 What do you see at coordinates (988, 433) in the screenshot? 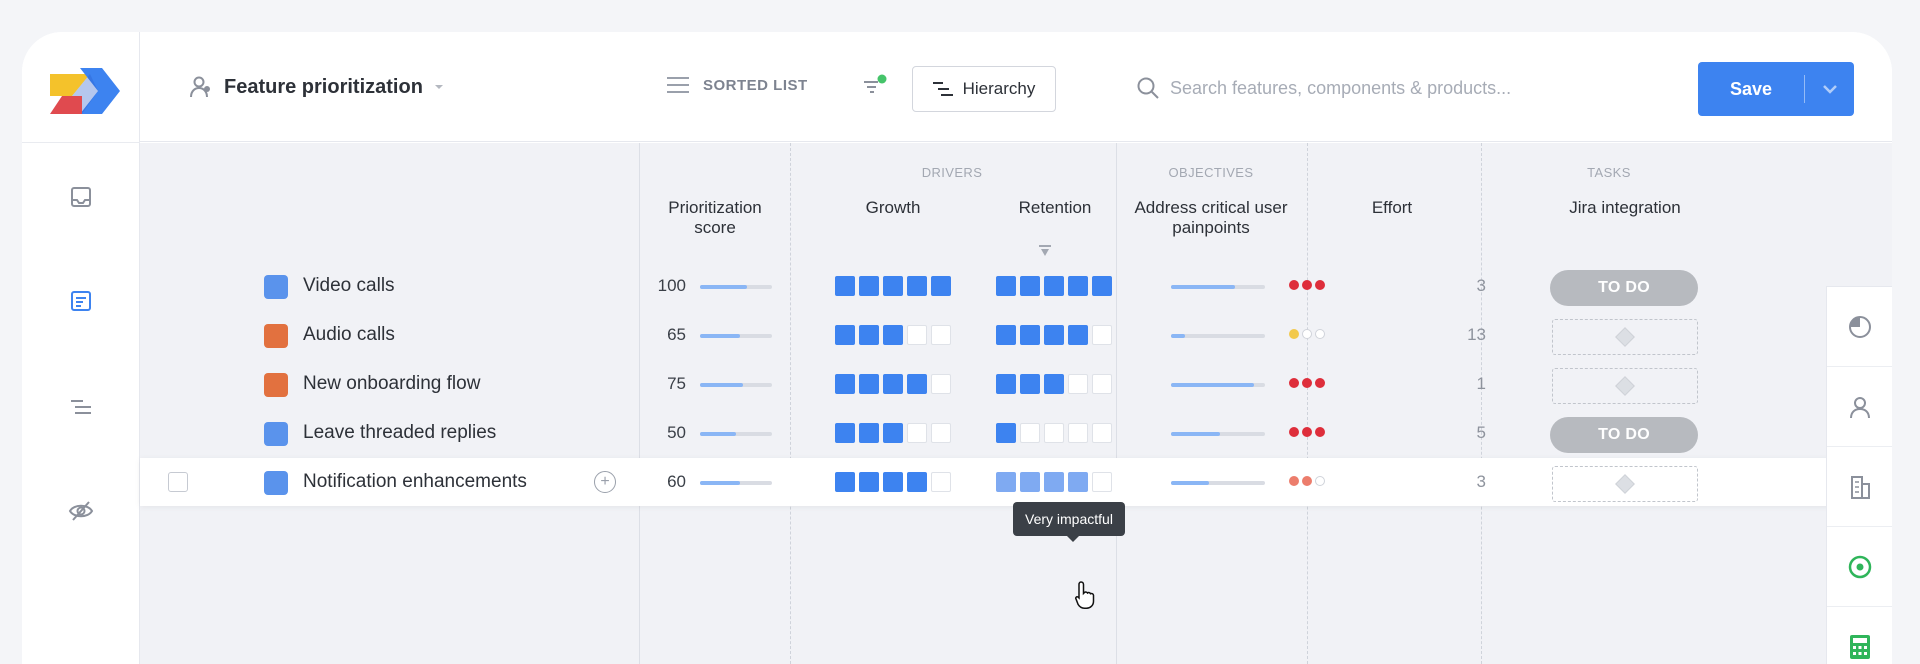
I see `table-row: Leave threaded replies 50 5 TO DO` at bounding box center [988, 433].